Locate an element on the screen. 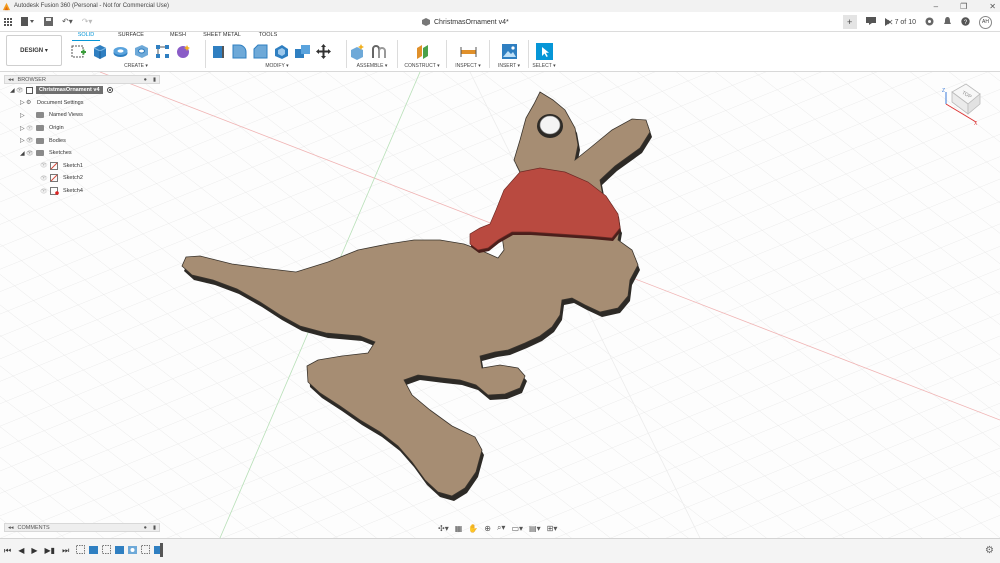 The image size is (1000, 563). go-to-start-icon: ⏮ is located at coordinates (7, 551).